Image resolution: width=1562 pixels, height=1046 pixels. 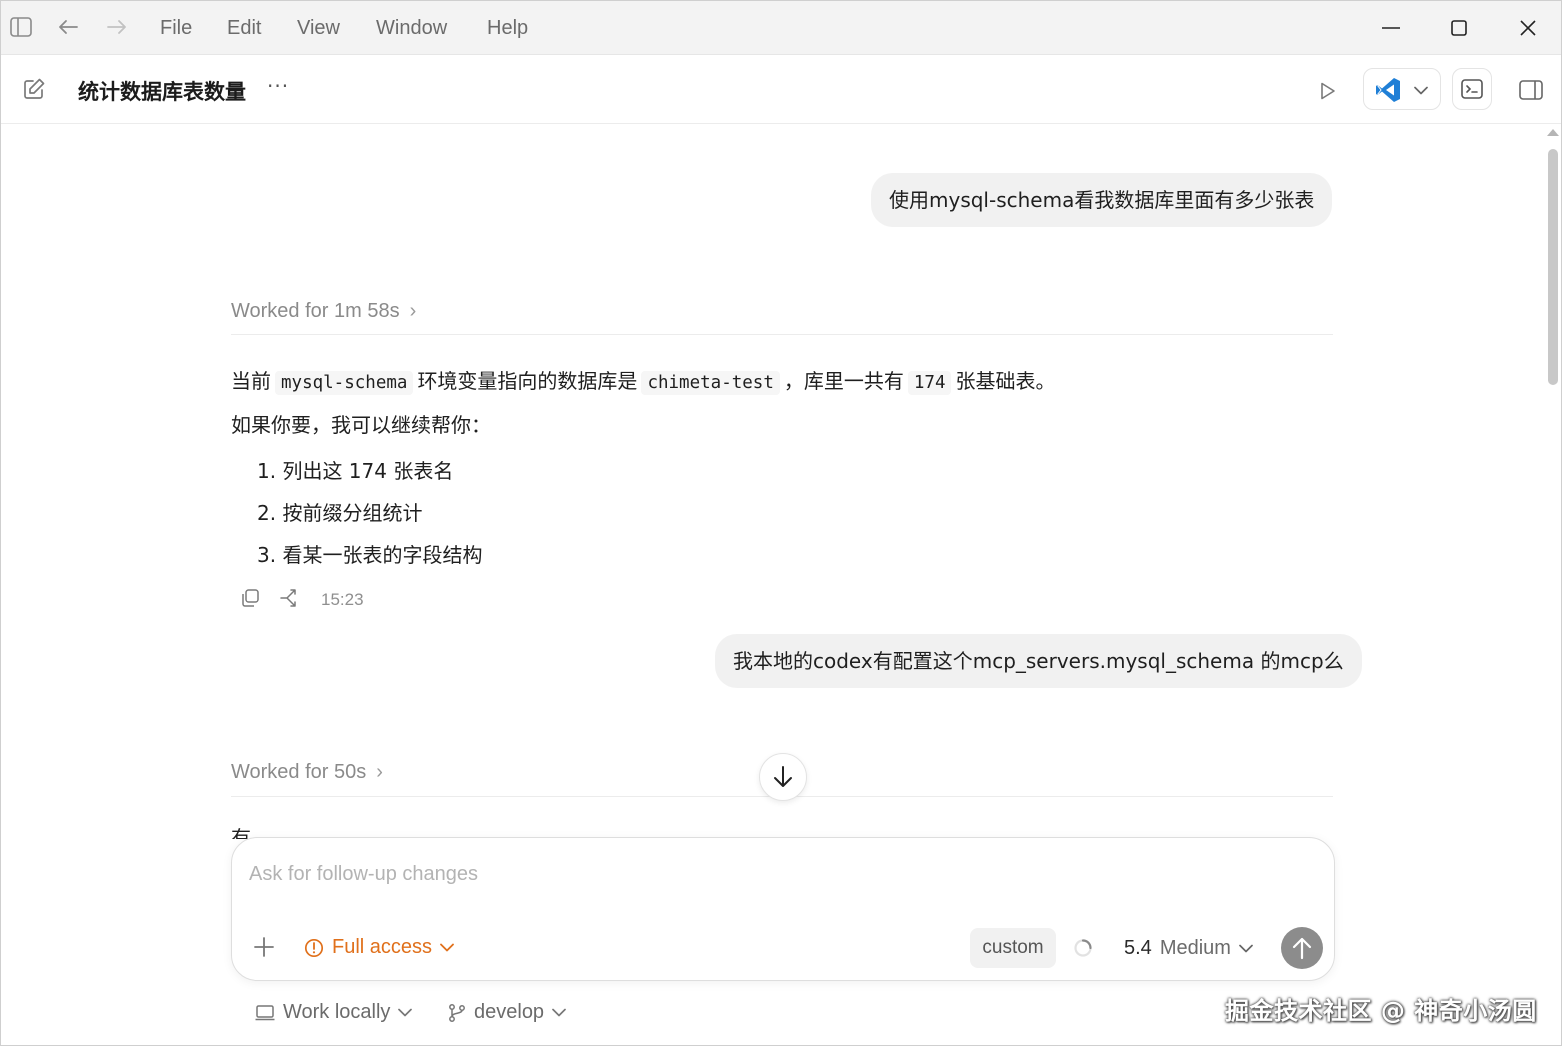 I want to click on menu-edit: Edit, so click(x=244, y=28).